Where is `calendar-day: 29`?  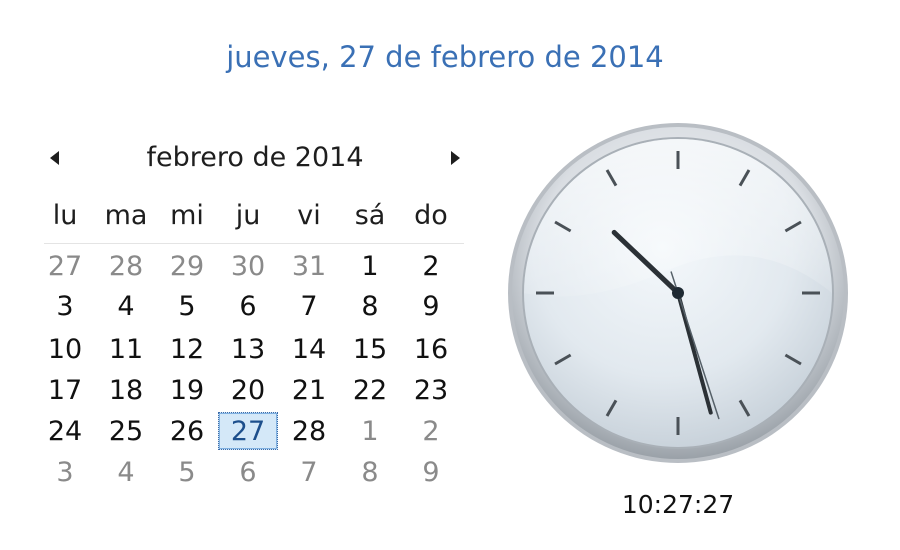 calendar-day: 29 is located at coordinates (187, 266).